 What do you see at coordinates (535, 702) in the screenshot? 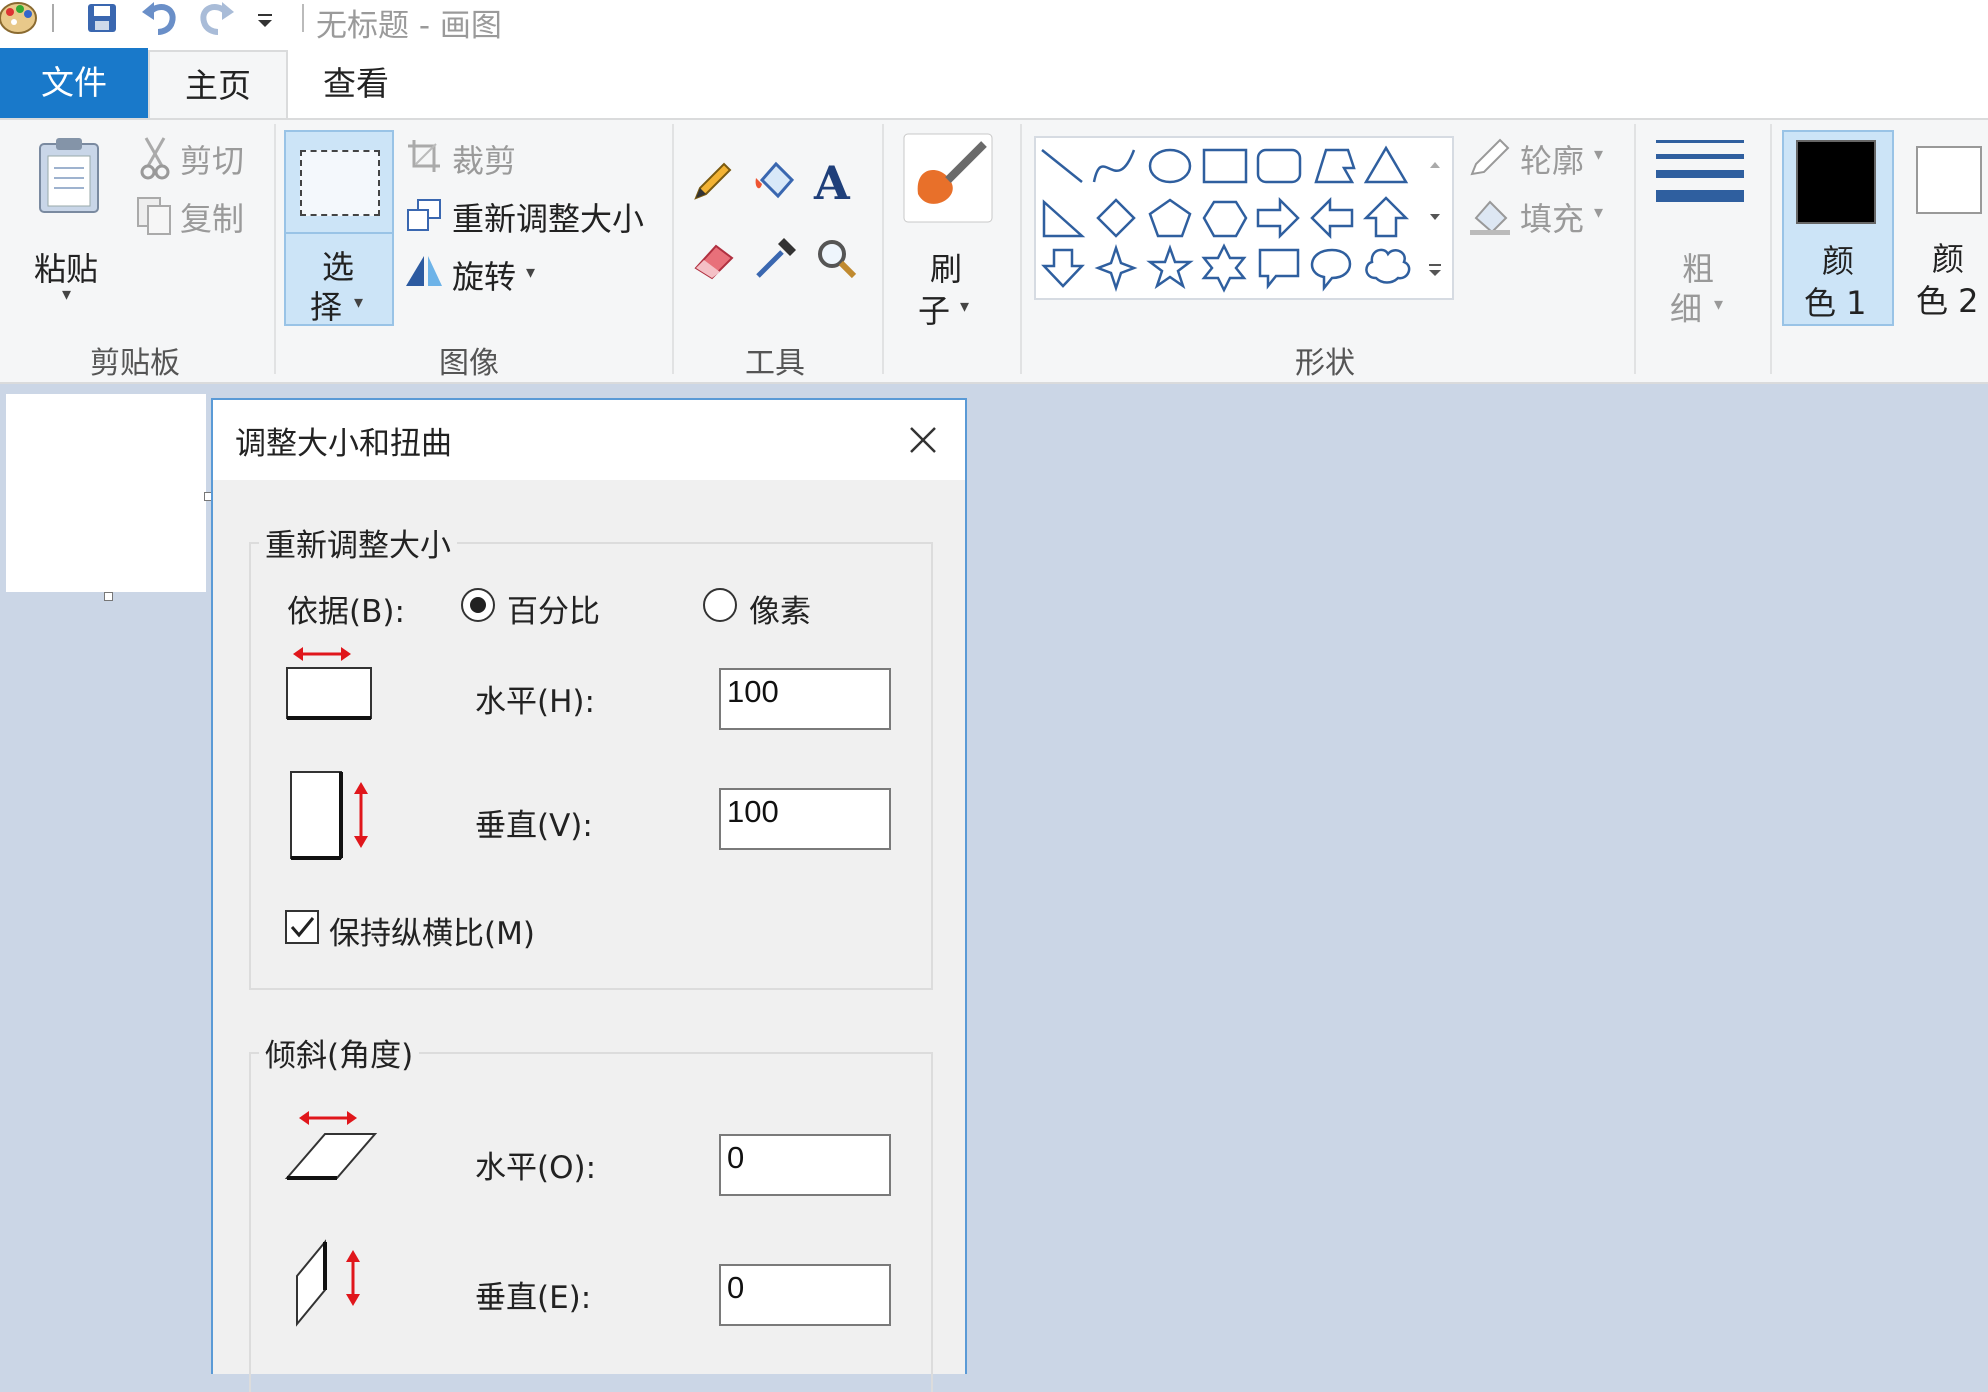
I see `horizontal-resize-label: 水平(H):` at bounding box center [535, 702].